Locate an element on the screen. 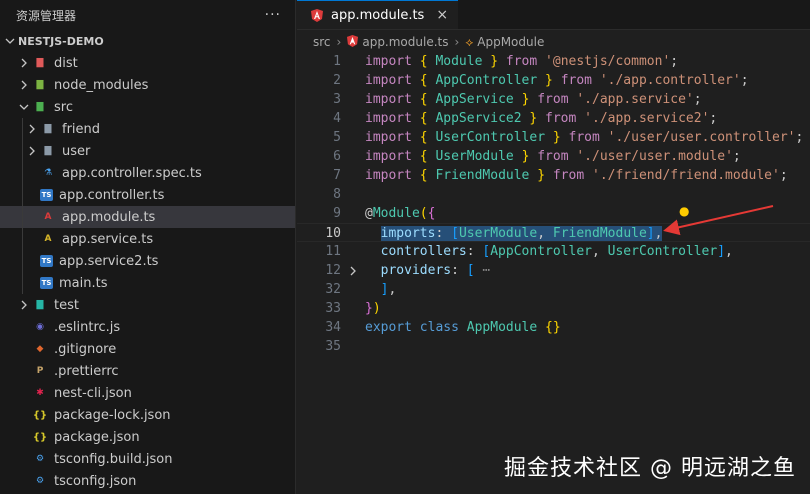  chevron-right-icon: › is located at coordinates (339, 42).